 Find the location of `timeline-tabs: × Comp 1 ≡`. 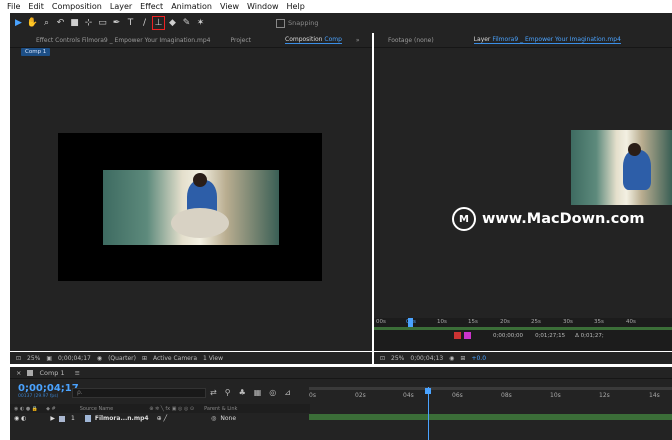

timeline-tabs: × Comp 1 ≡ is located at coordinates (341, 373).